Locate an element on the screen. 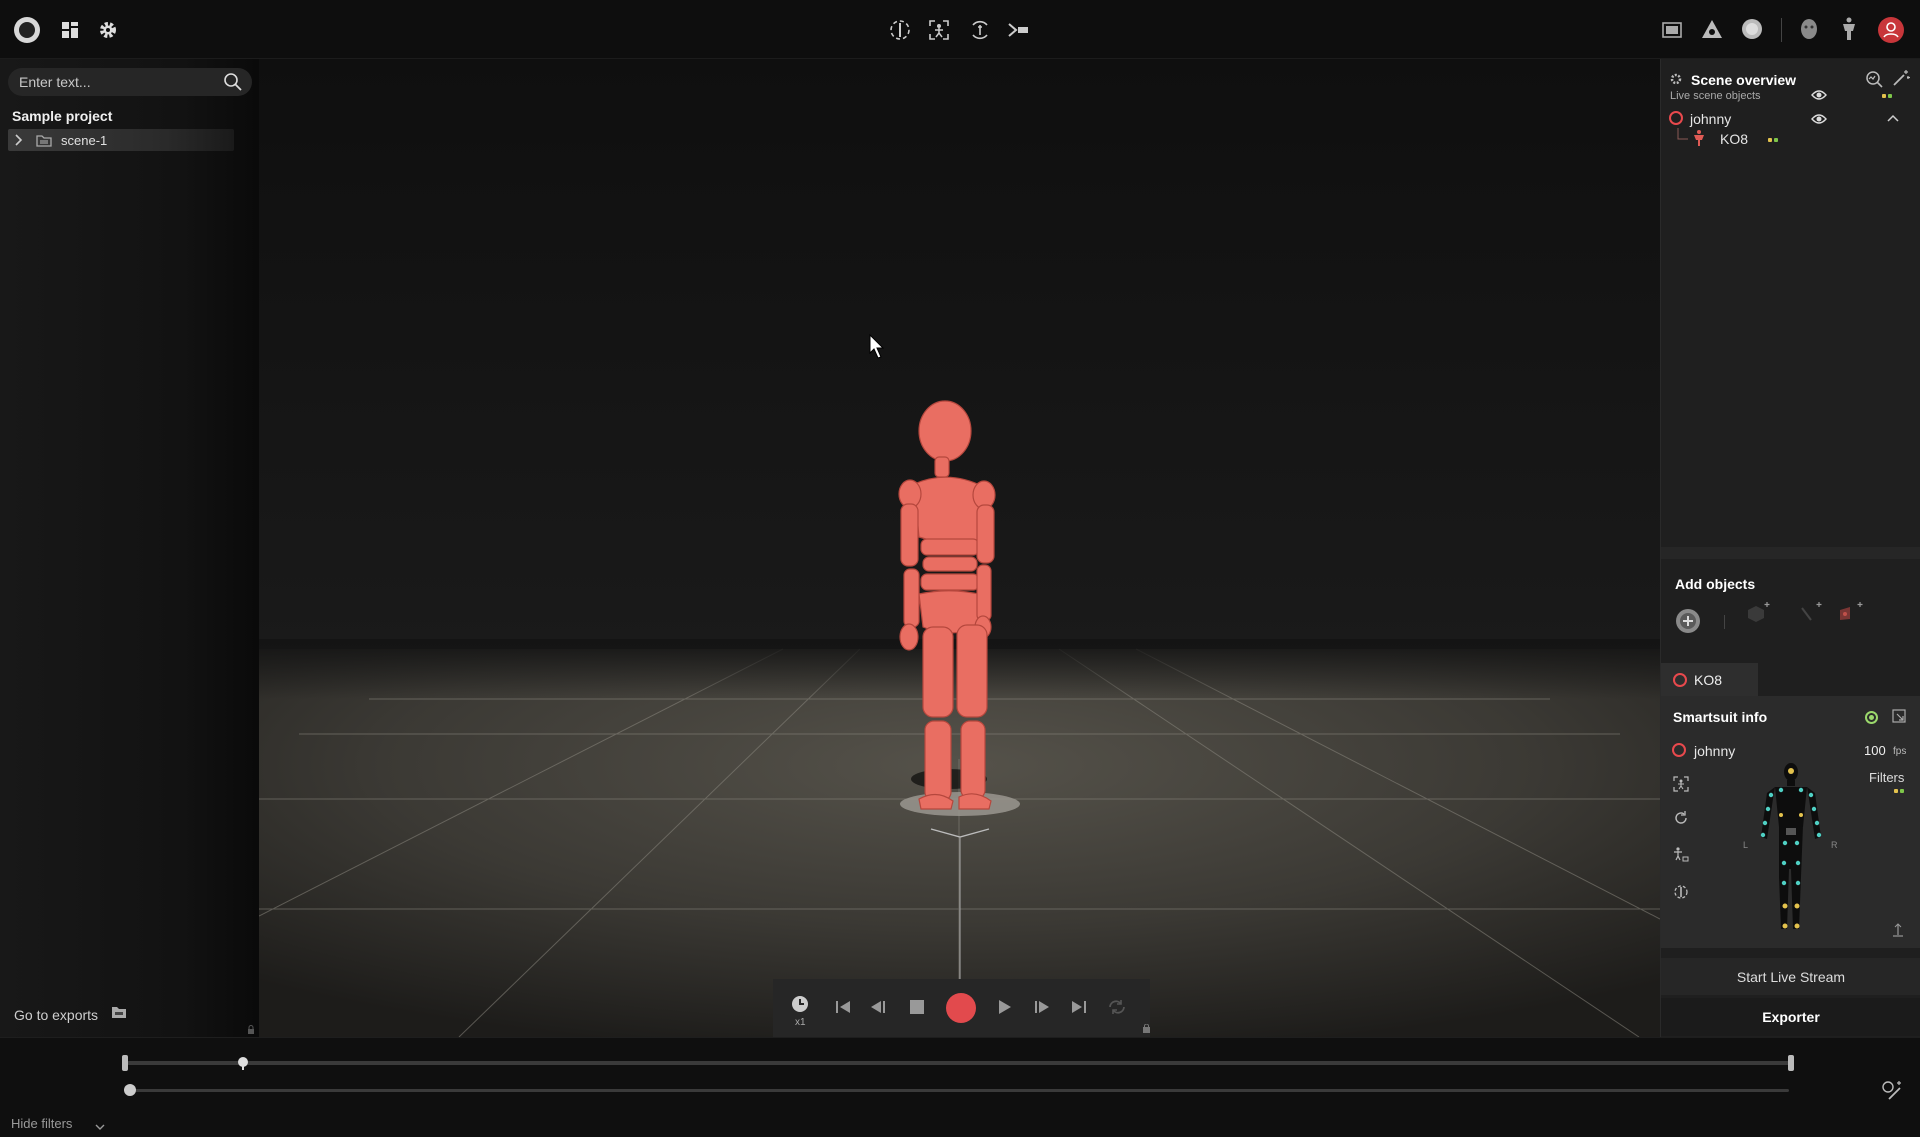  exporter-label: Exporter is located at coordinates (1791, 1017).